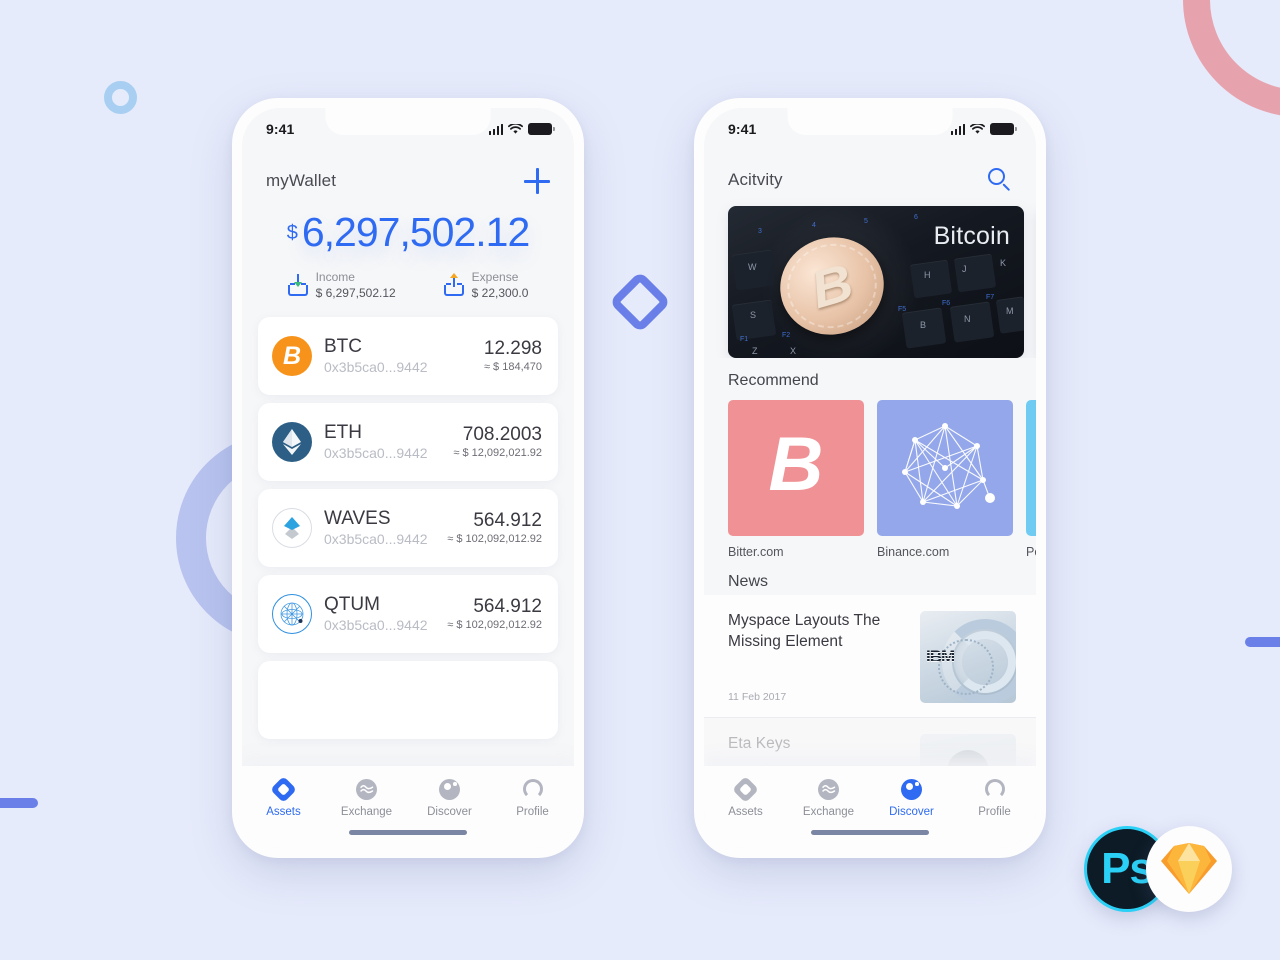  Describe the element at coordinates (537, 181) in the screenshot. I see `plus-icon` at that location.